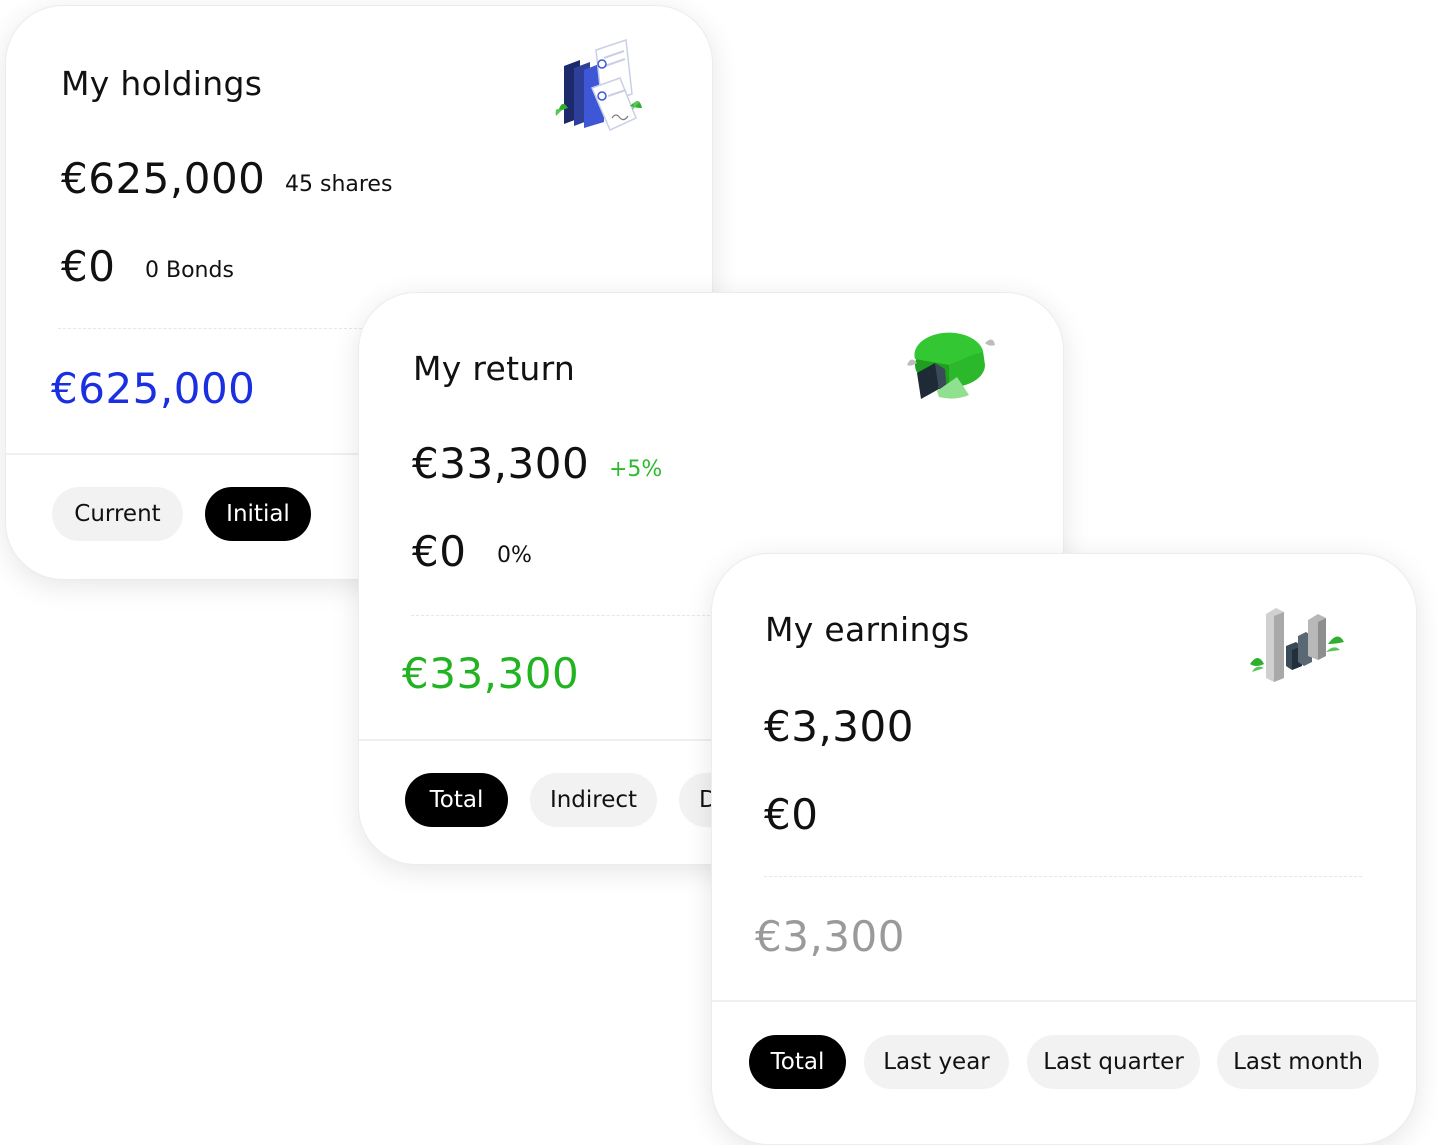  Describe the element at coordinates (88, 266) in the screenshot. I see `bonds-amount: €0` at that location.